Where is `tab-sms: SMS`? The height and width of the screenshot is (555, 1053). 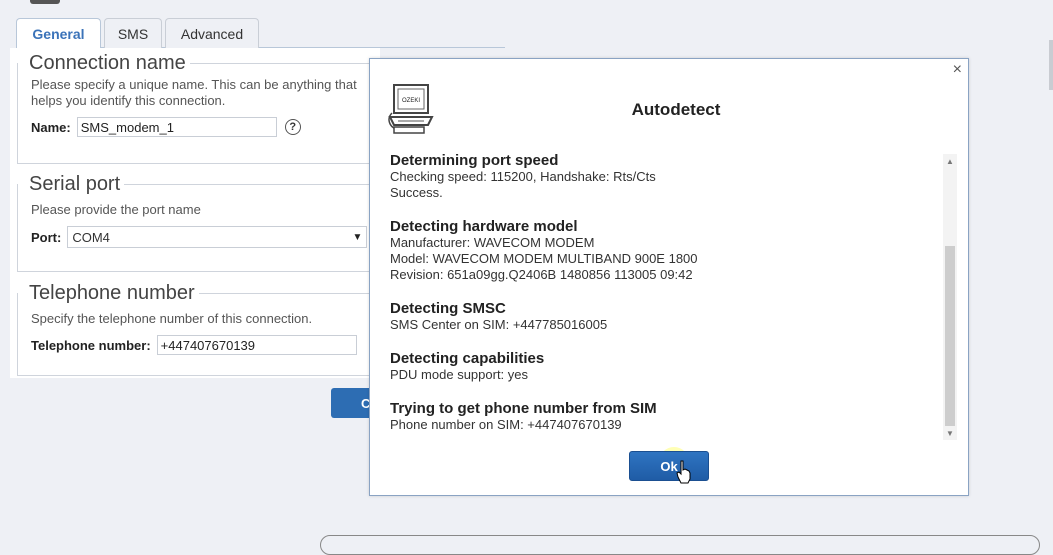
tab-sms: SMS is located at coordinates (133, 33).